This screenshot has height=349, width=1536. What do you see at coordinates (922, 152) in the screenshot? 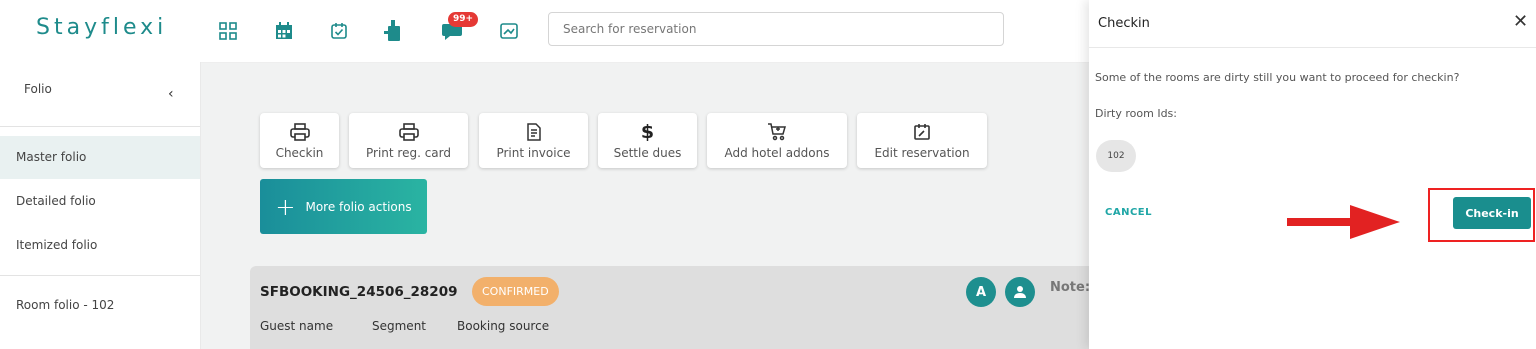
I see `edit-reservation-label: Edit reservation` at bounding box center [922, 152].